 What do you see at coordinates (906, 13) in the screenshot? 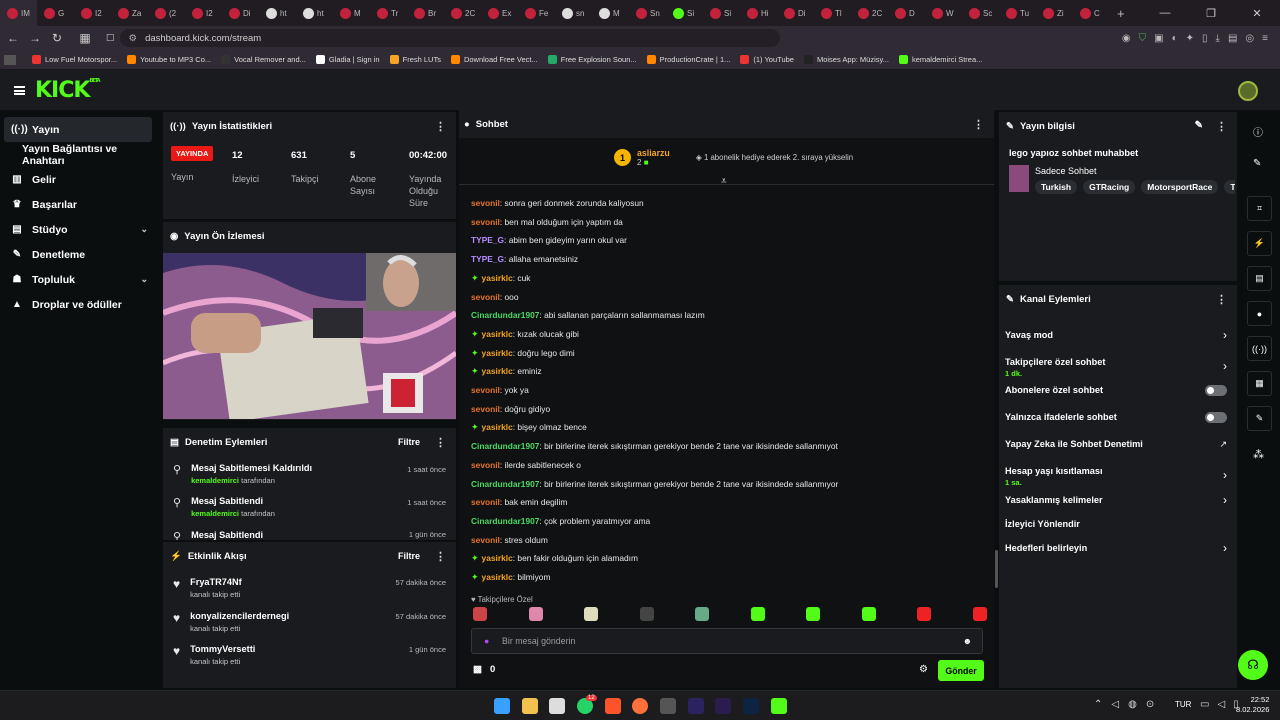
I see `browser-tab: D` at bounding box center [906, 13].